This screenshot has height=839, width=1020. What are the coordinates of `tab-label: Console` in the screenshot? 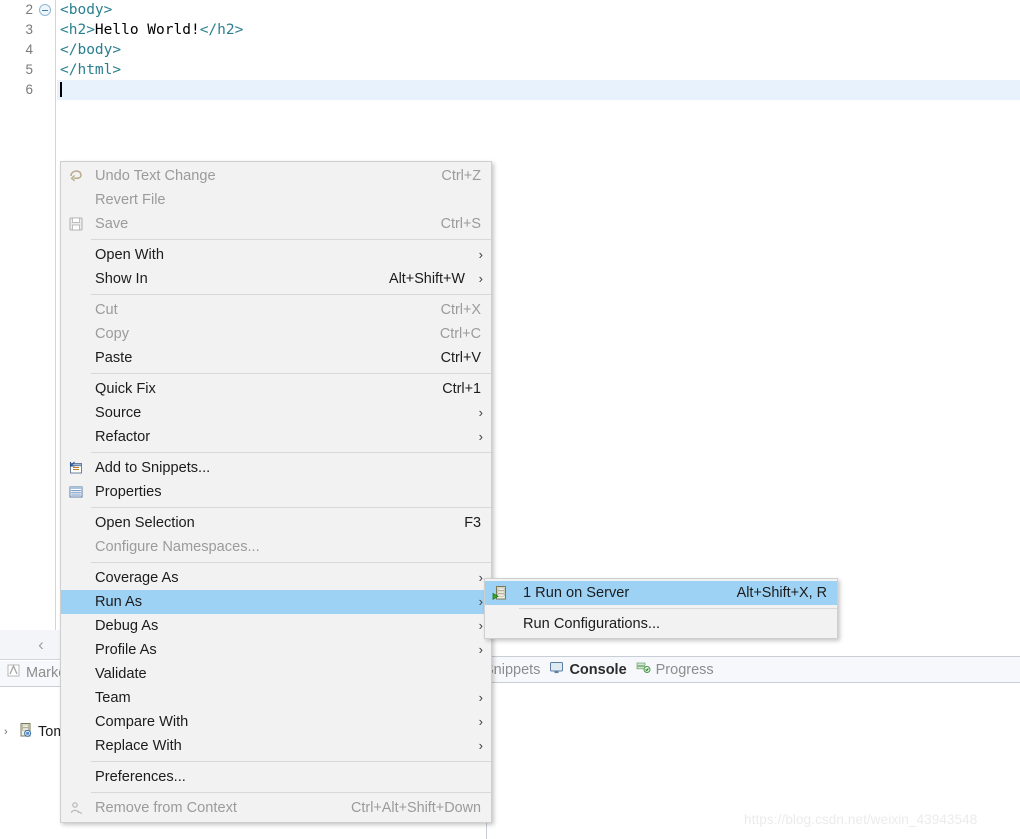 It's located at (598, 669).